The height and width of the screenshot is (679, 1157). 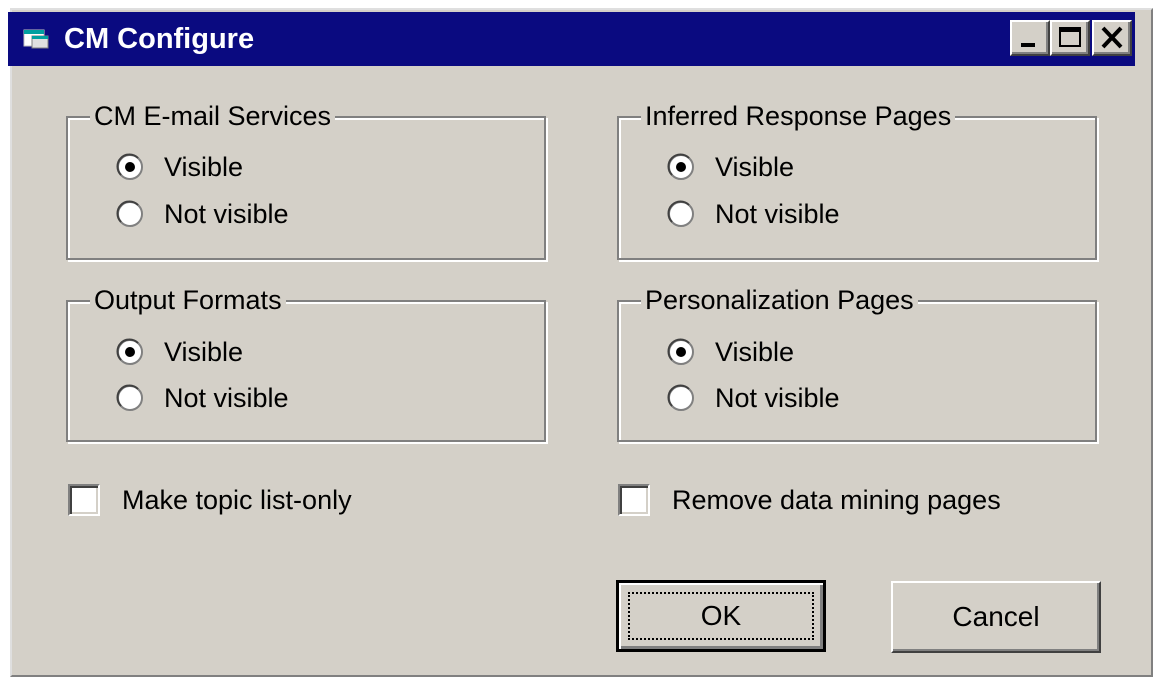 I want to click on radio-inferred-not-visible: Not visible, so click(x=753, y=214).